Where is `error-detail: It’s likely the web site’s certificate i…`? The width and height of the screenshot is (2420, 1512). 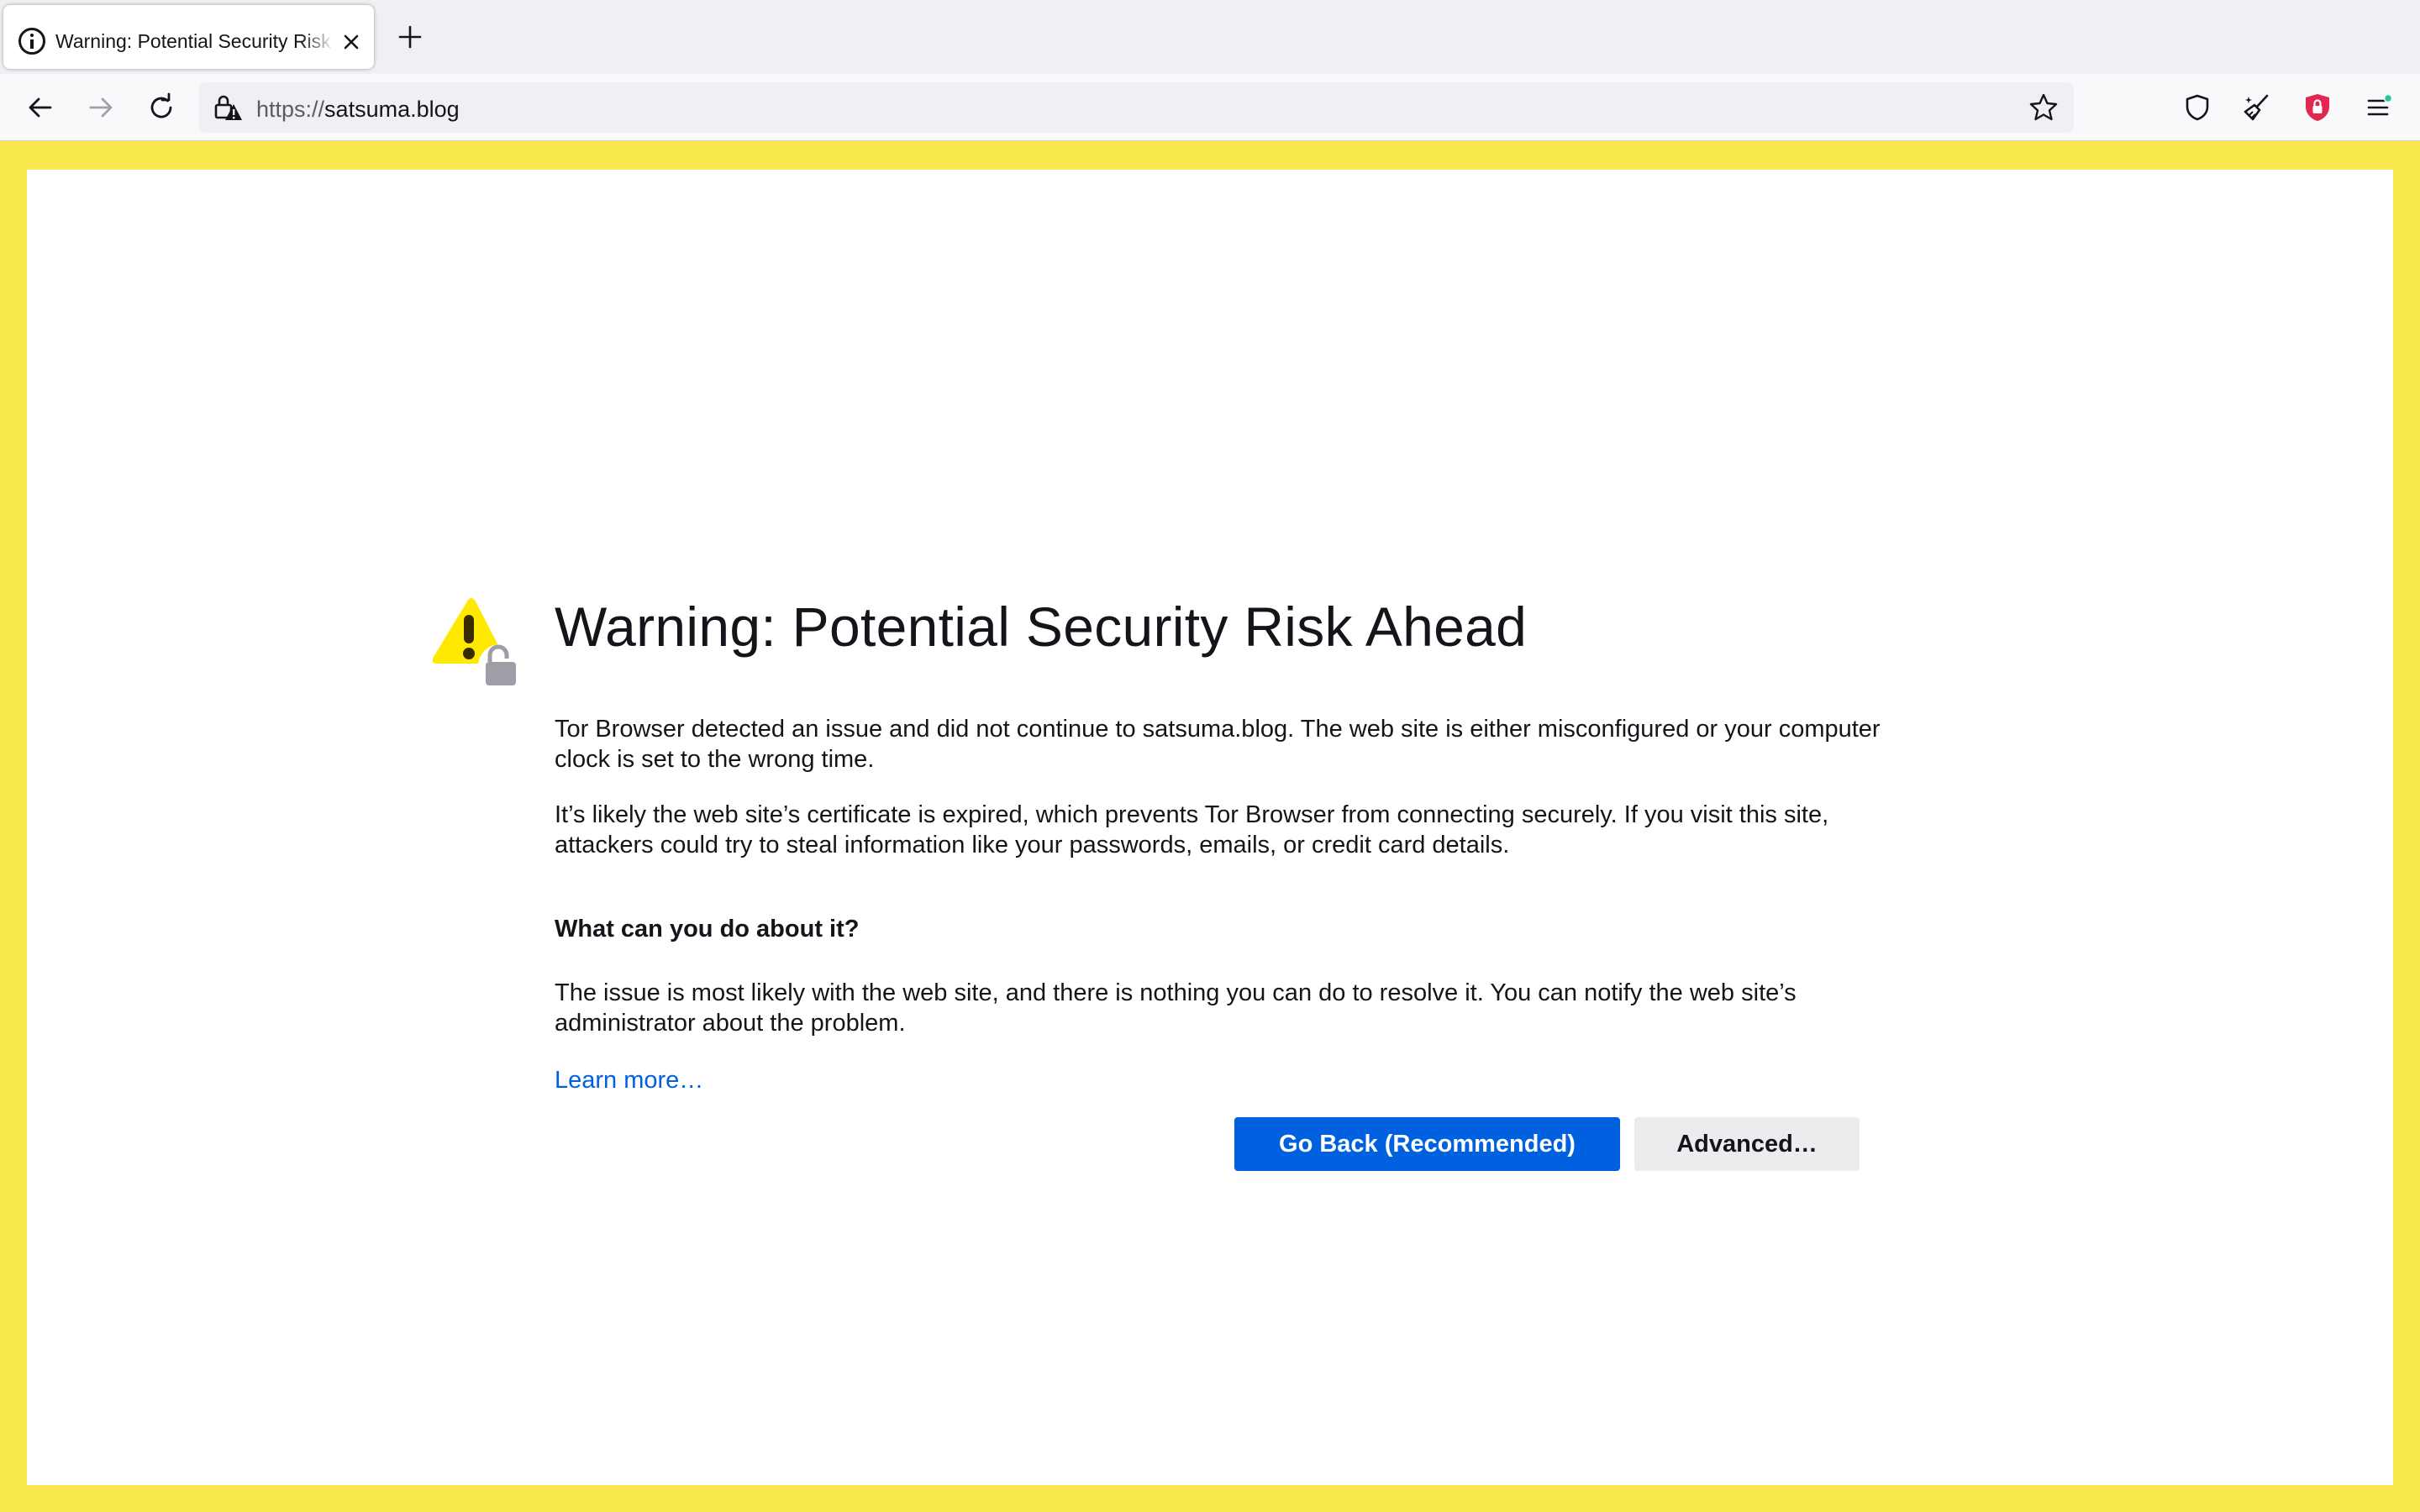
error-detail: It’s likely the web site’s certificate i… is located at coordinates (1192, 829).